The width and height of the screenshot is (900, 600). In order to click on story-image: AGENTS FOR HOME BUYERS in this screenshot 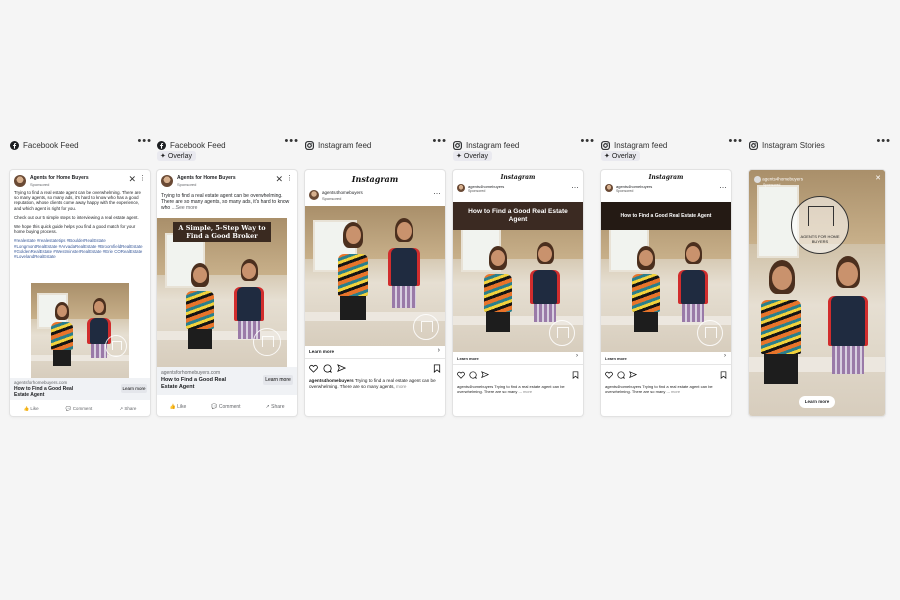, I will do `click(817, 293)`.